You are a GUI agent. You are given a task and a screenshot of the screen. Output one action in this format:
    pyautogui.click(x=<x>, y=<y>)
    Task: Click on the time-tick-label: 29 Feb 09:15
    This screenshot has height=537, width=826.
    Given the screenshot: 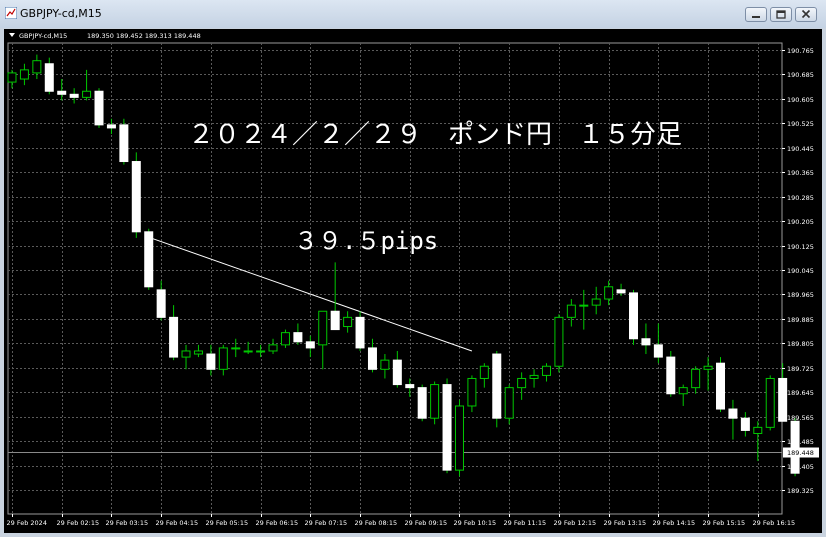 What is the action you would take?
    pyautogui.click(x=426, y=523)
    